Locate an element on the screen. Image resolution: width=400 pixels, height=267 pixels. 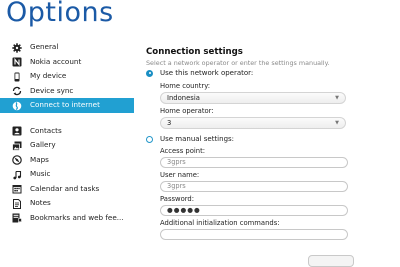
sidebar-item-label: My device is located at coordinates (48, 75).